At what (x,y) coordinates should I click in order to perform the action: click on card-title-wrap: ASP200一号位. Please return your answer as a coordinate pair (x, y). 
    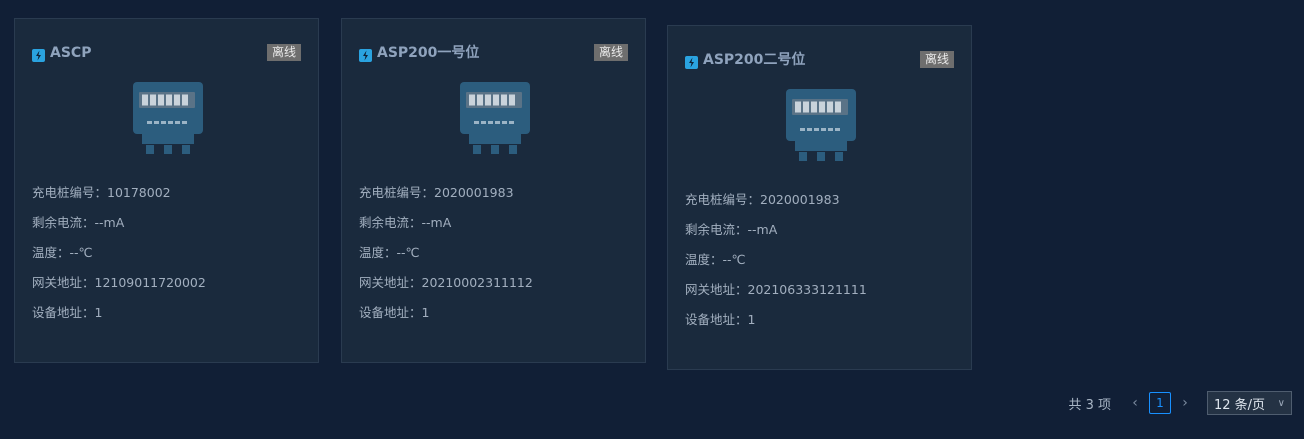
    Looking at the image, I should click on (419, 53).